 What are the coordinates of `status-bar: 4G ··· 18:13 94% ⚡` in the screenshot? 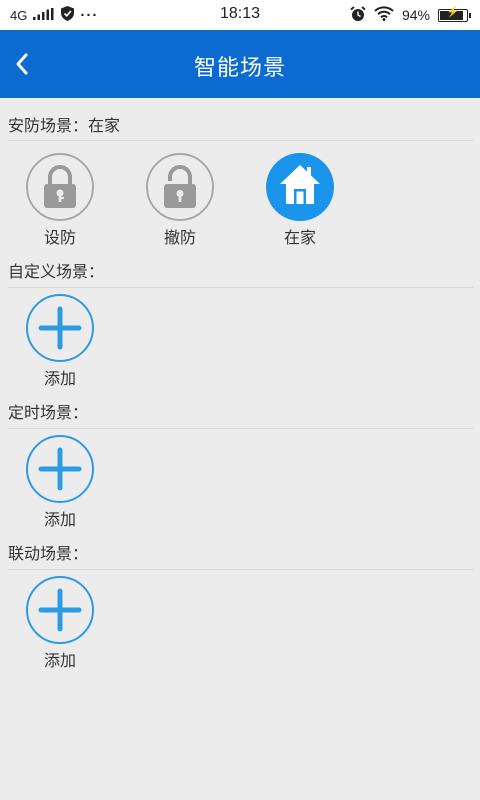 It's located at (240, 15).